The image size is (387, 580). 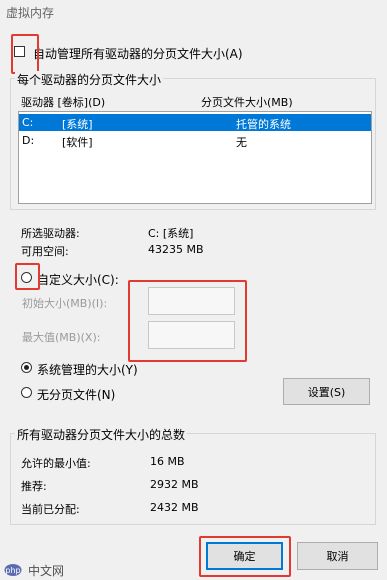 I want to click on no-paging-label: 无分页文件(N), so click(x=76, y=394).